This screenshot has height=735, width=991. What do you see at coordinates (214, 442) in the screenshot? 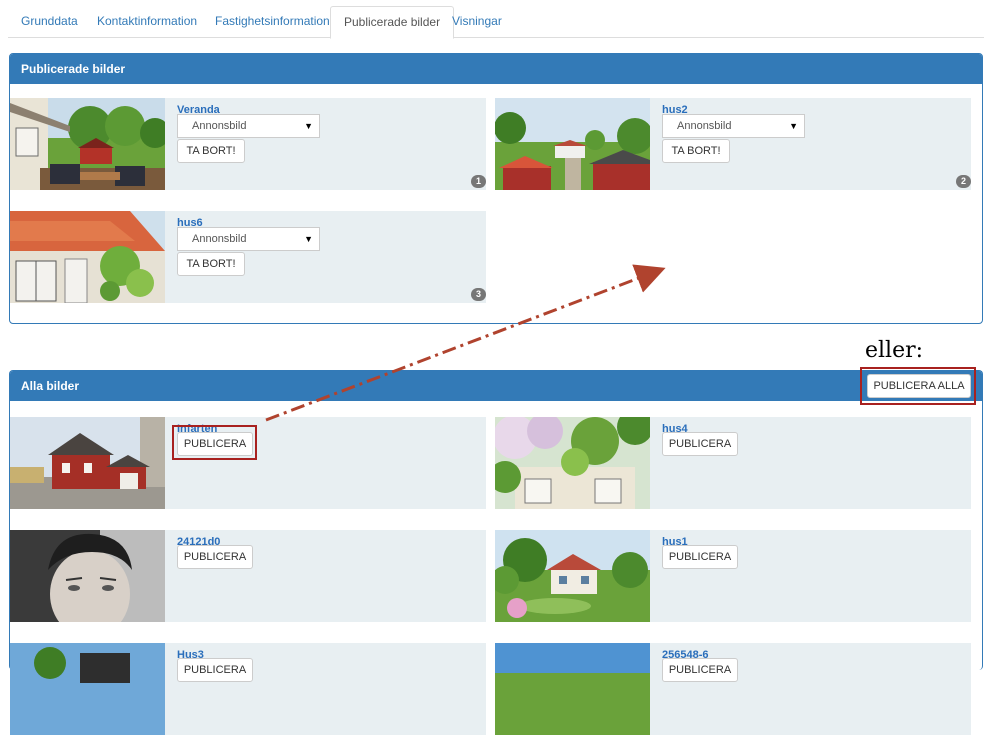
I see `publish-highlight` at bounding box center [214, 442].